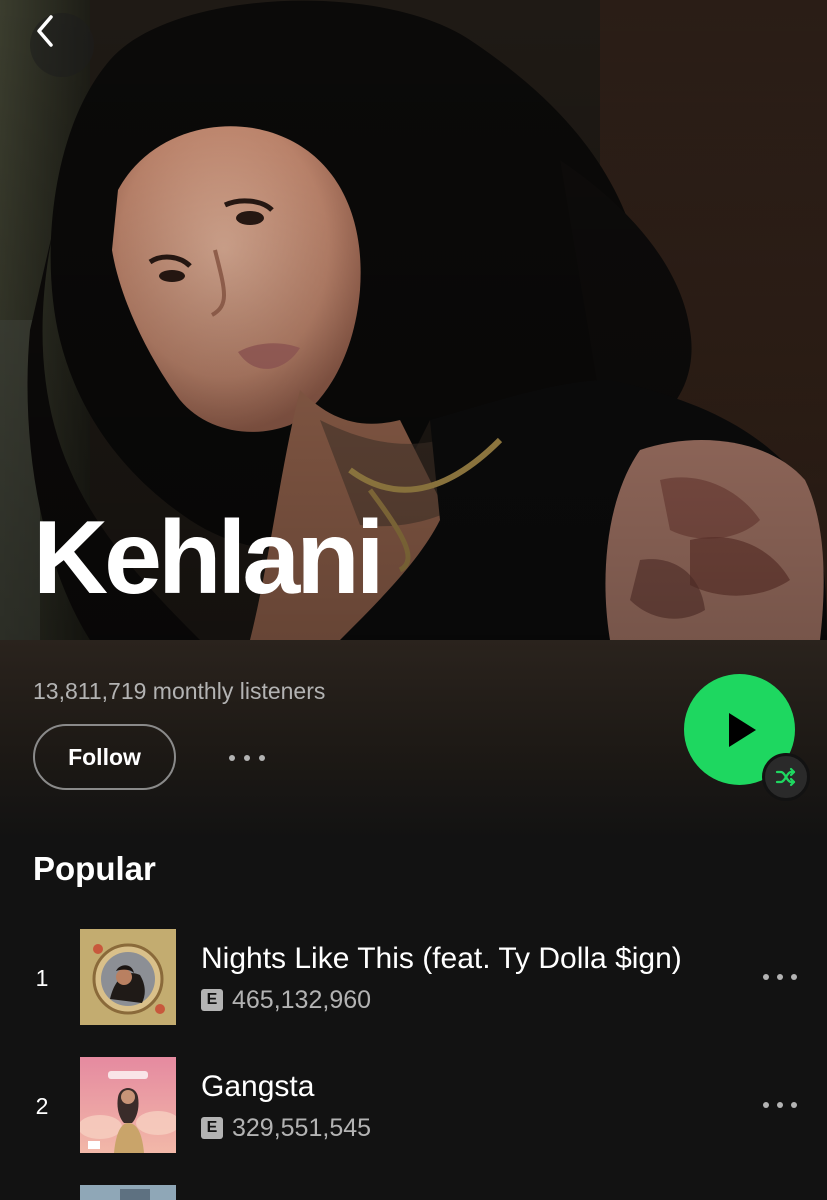 This screenshot has width=827, height=1200. What do you see at coordinates (441, 958) in the screenshot?
I see `track-title: Nights Like This (feat. Ty Dolla $ign)` at bounding box center [441, 958].